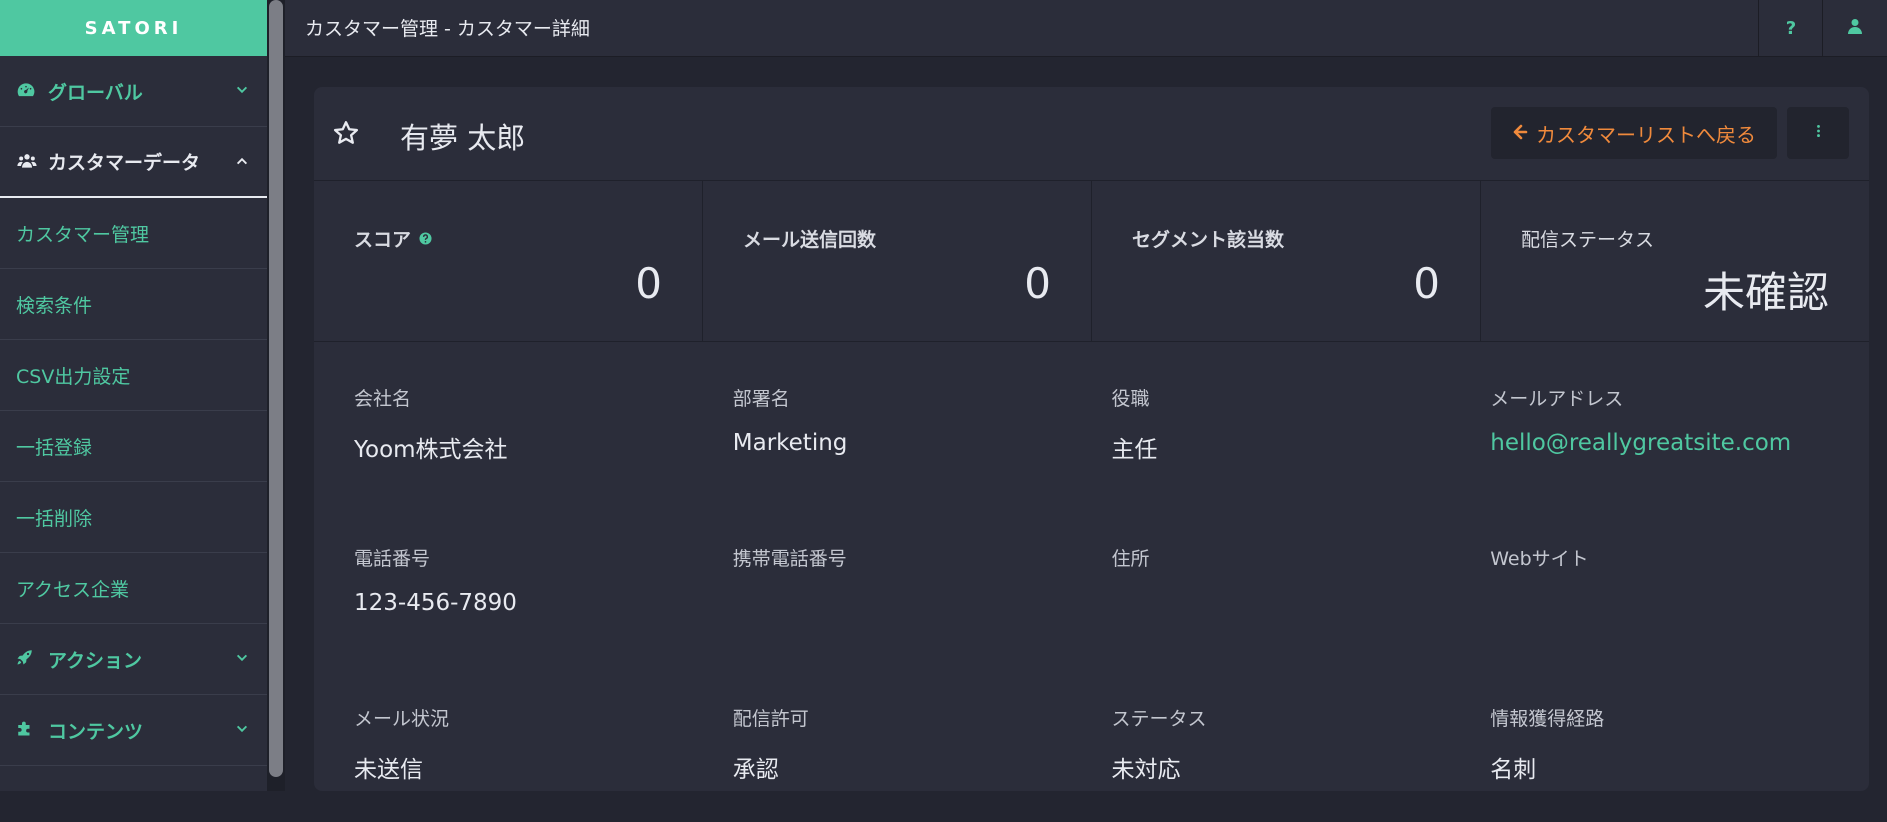  What do you see at coordinates (425, 238) in the screenshot?
I see `question-circle-icon` at bounding box center [425, 238].